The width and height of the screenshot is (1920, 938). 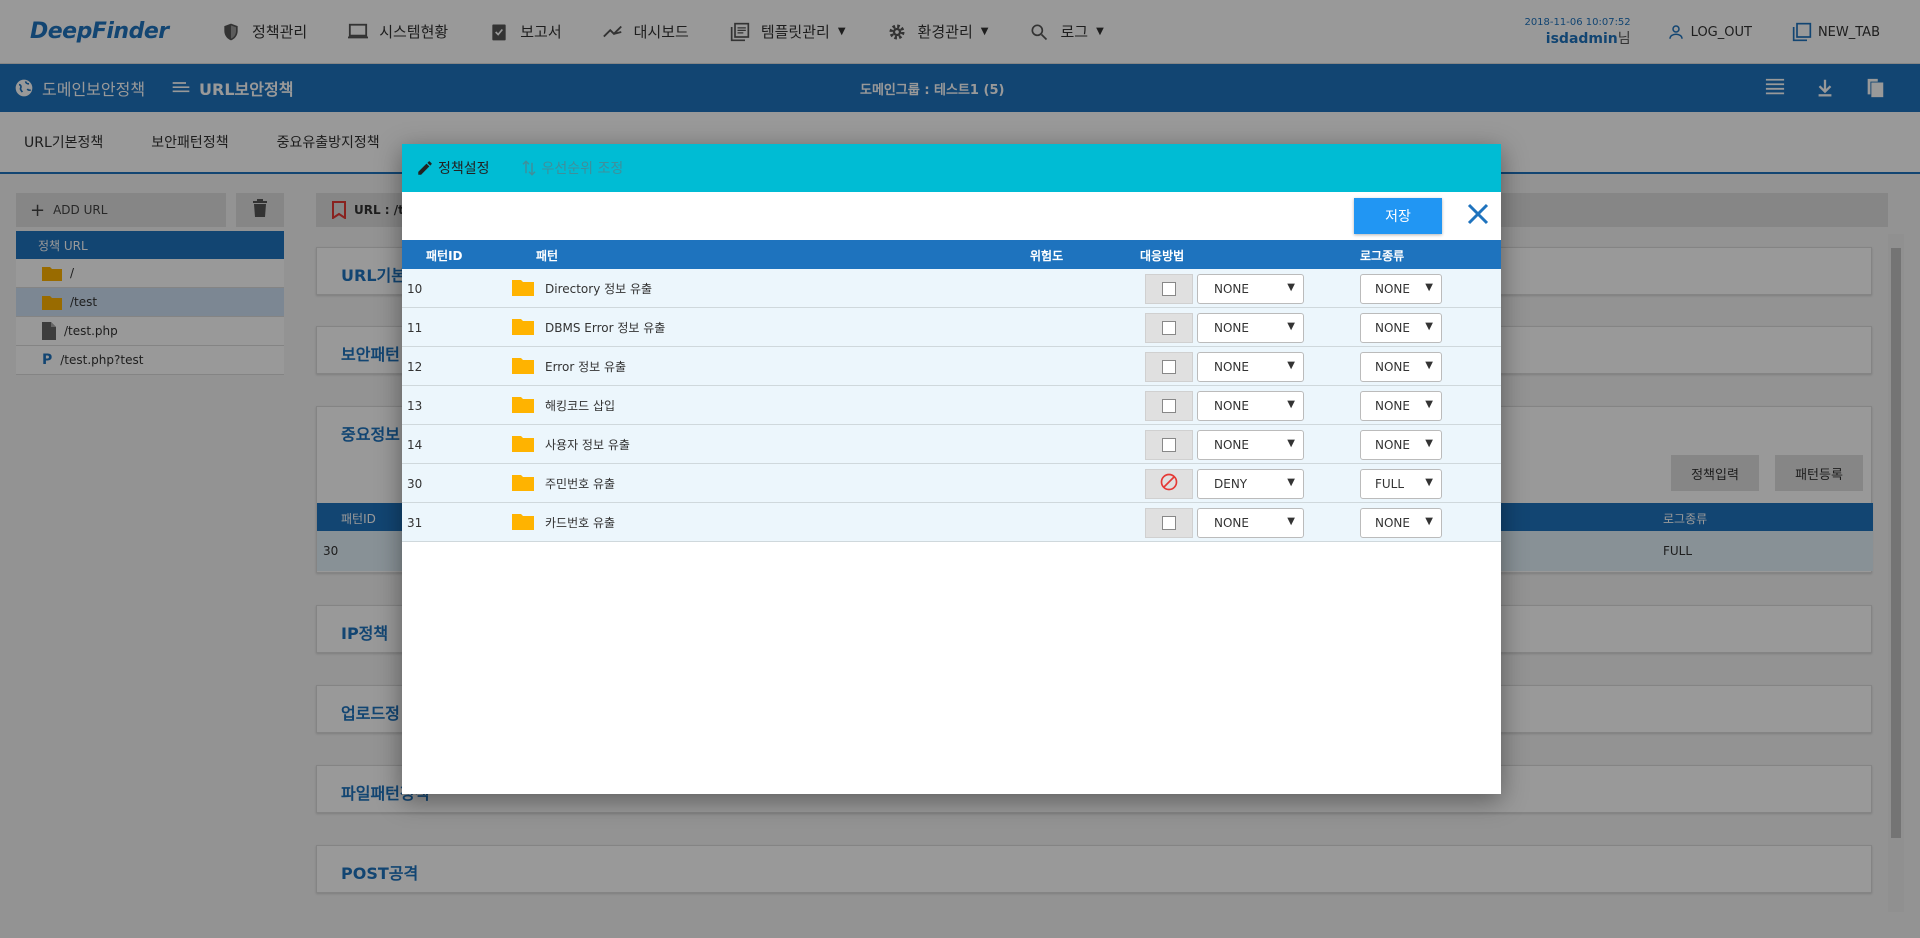 I want to click on tab-priority-adjust: 우선순위 조정, so click(x=572, y=168).